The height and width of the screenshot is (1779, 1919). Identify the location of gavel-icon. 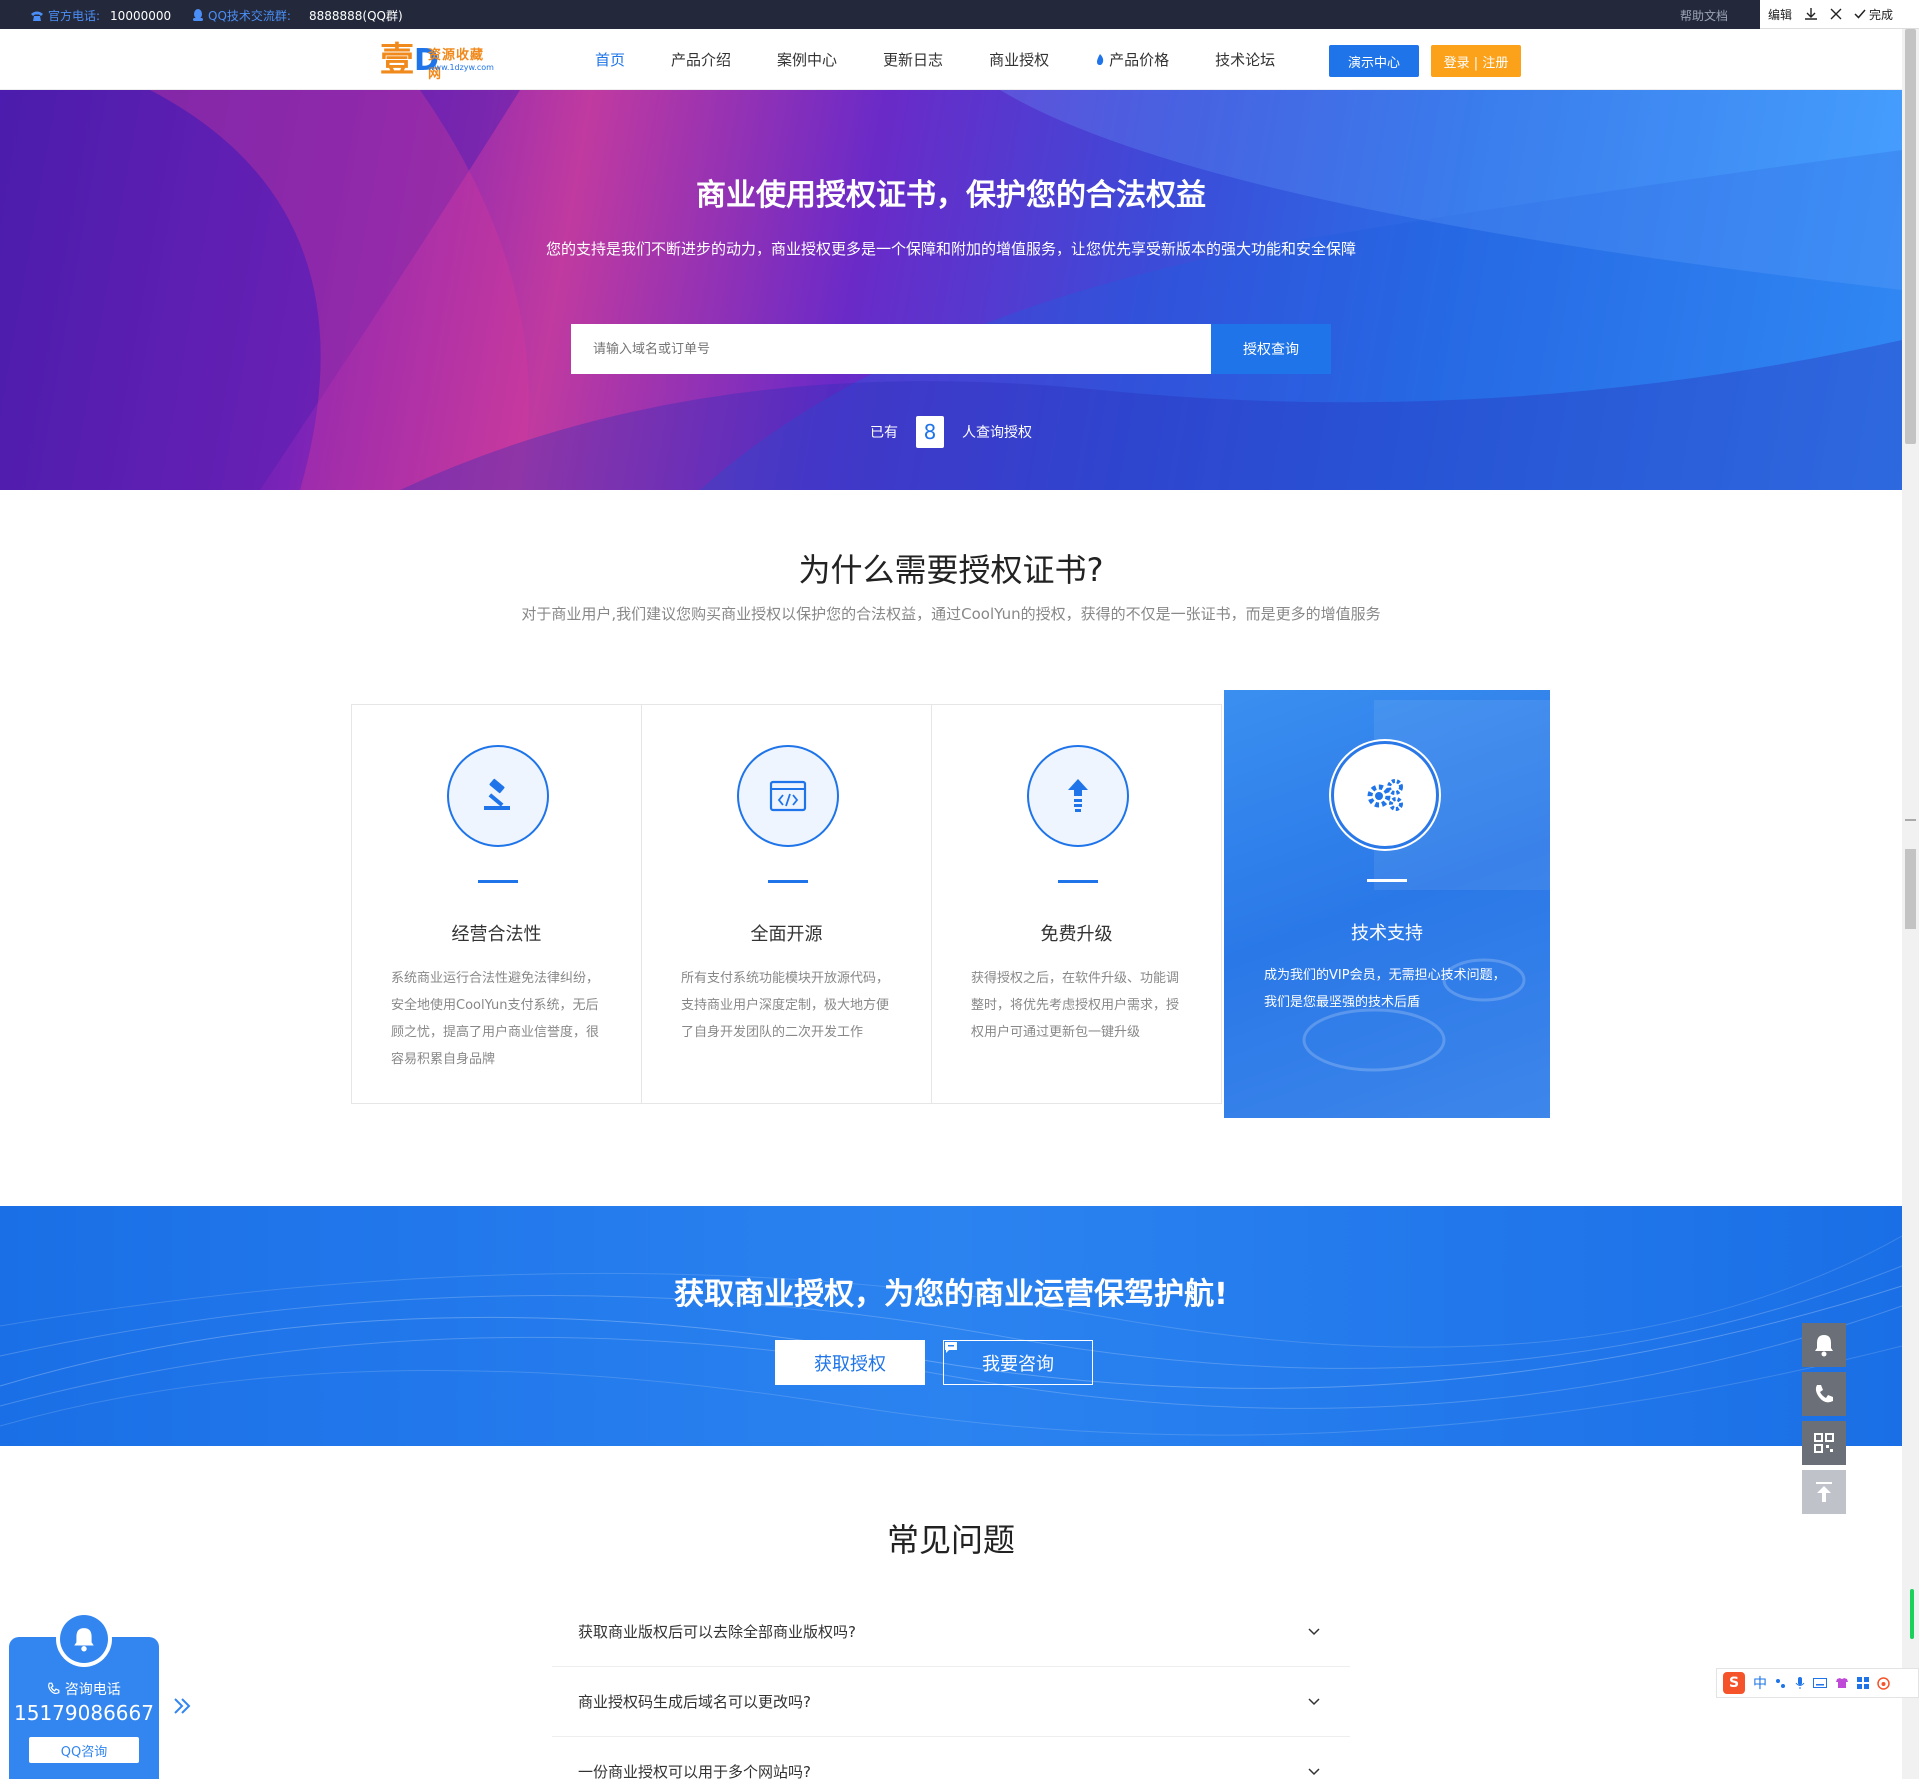
(497, 794).